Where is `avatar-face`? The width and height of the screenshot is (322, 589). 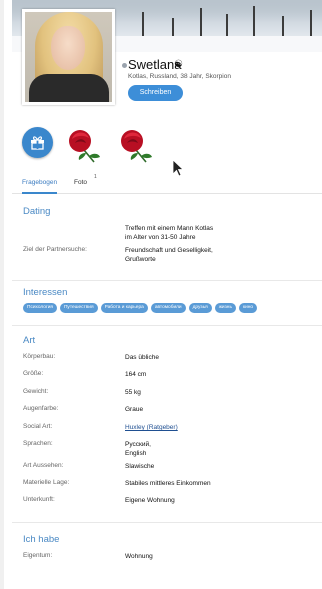 avatar-face is located at coordinates (68, 48).